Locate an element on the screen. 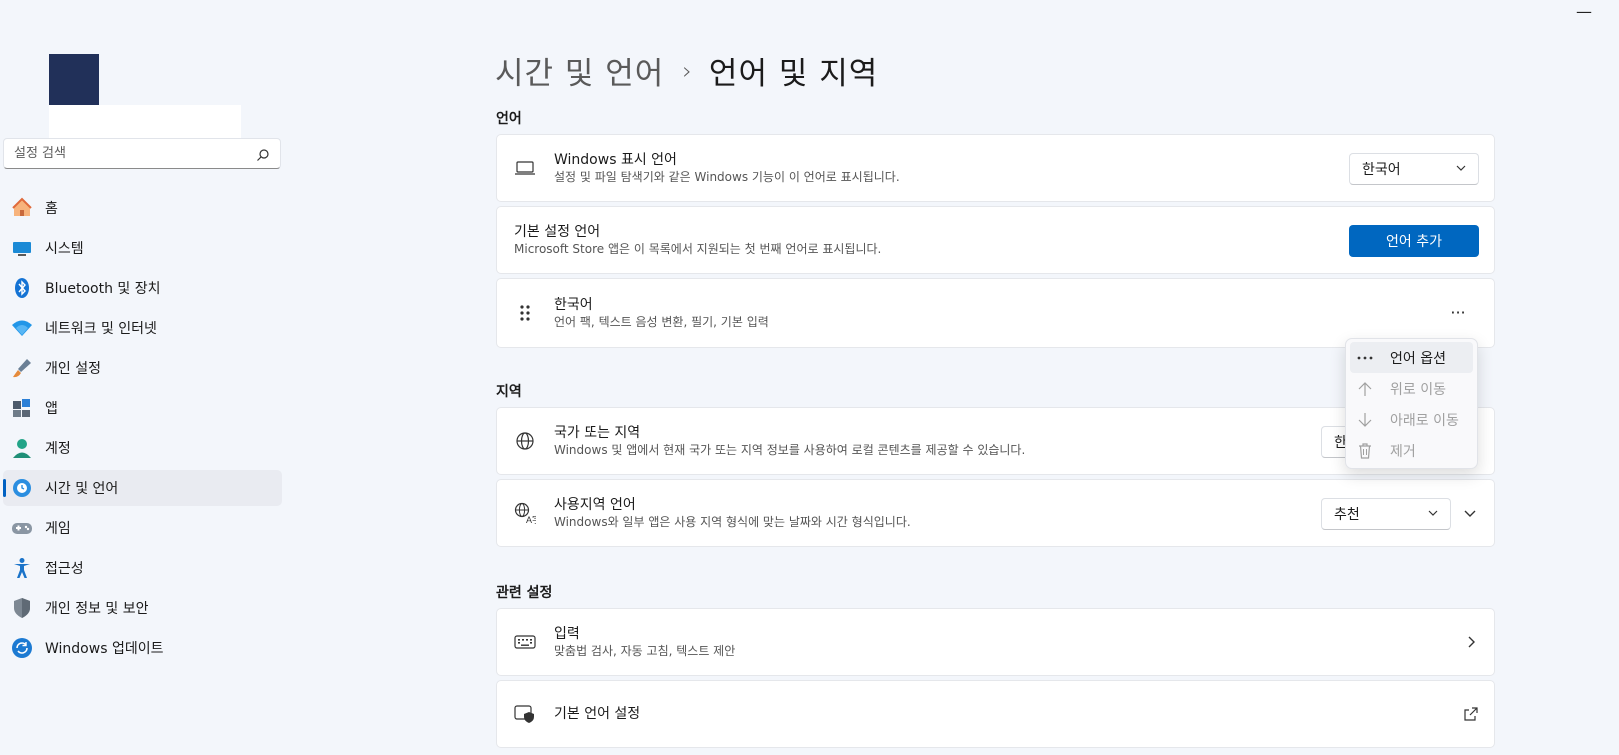 This screenshot has width=1619, height=755. time-language-icon is located at coordinates (22, 488).